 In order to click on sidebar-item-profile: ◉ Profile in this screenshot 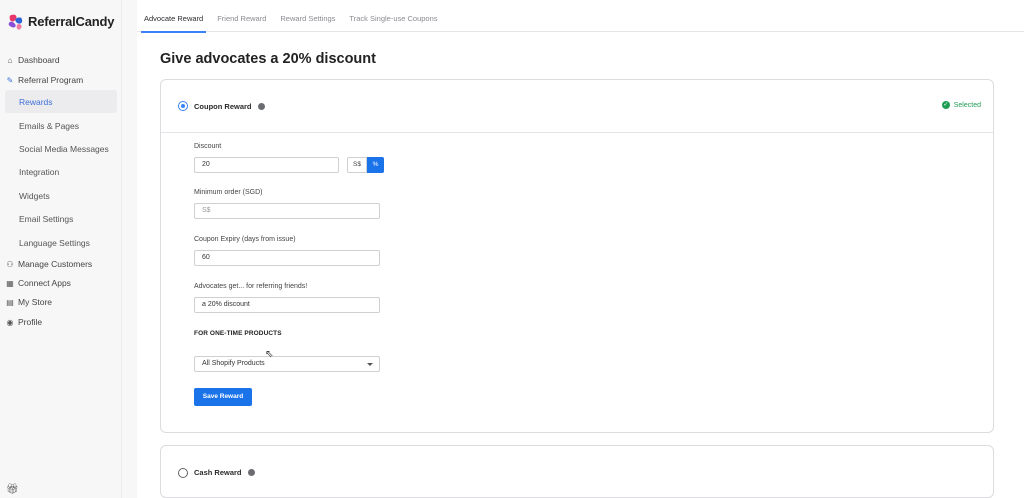, I will do `click(59, 322)`.